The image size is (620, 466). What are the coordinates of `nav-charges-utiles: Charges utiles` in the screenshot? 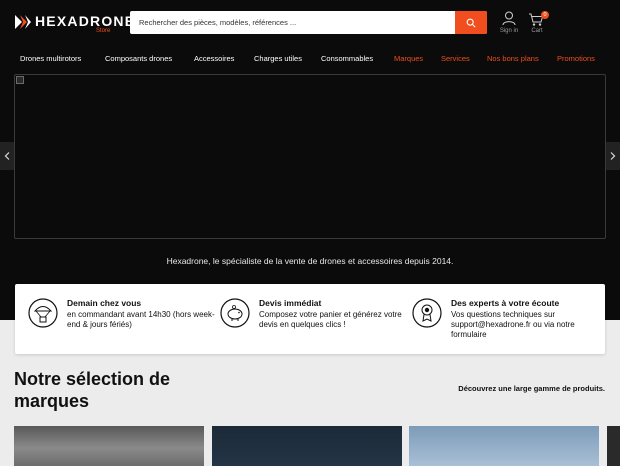 It's located at (278, 58).